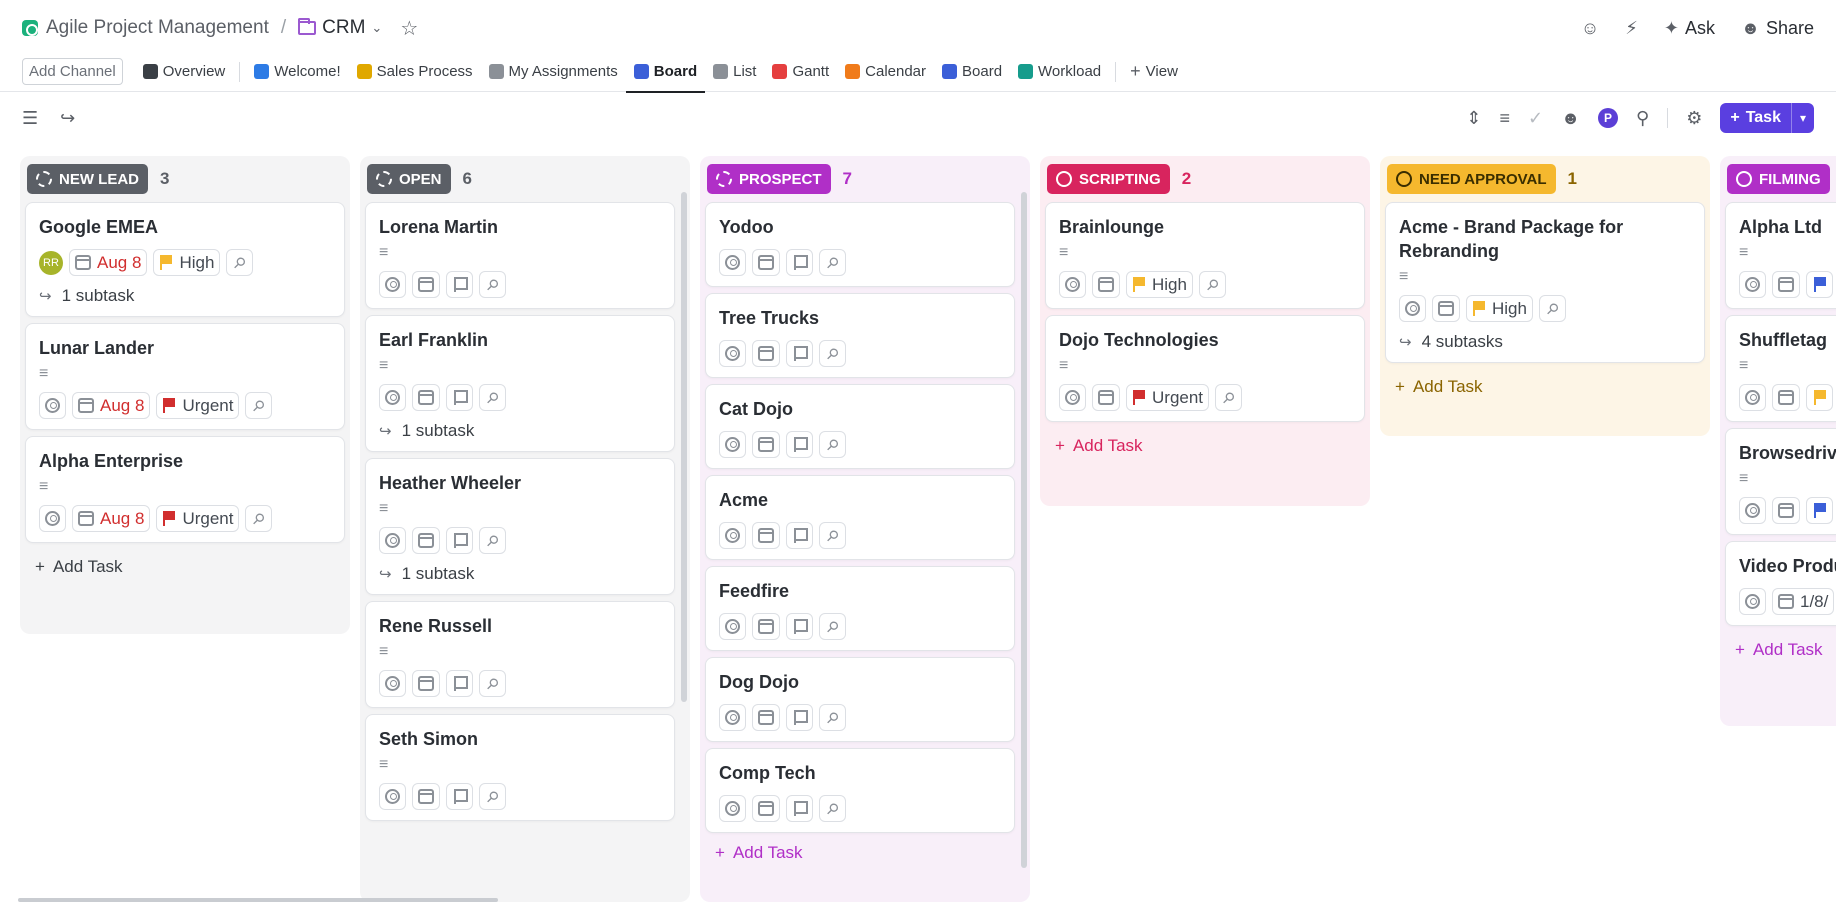 This screenshot has width=1836, height=902. What do you see at coordinates (860, 517) in the screenshot?
I see `task-card: Acme ⚲` at bounding box center [860, 517].